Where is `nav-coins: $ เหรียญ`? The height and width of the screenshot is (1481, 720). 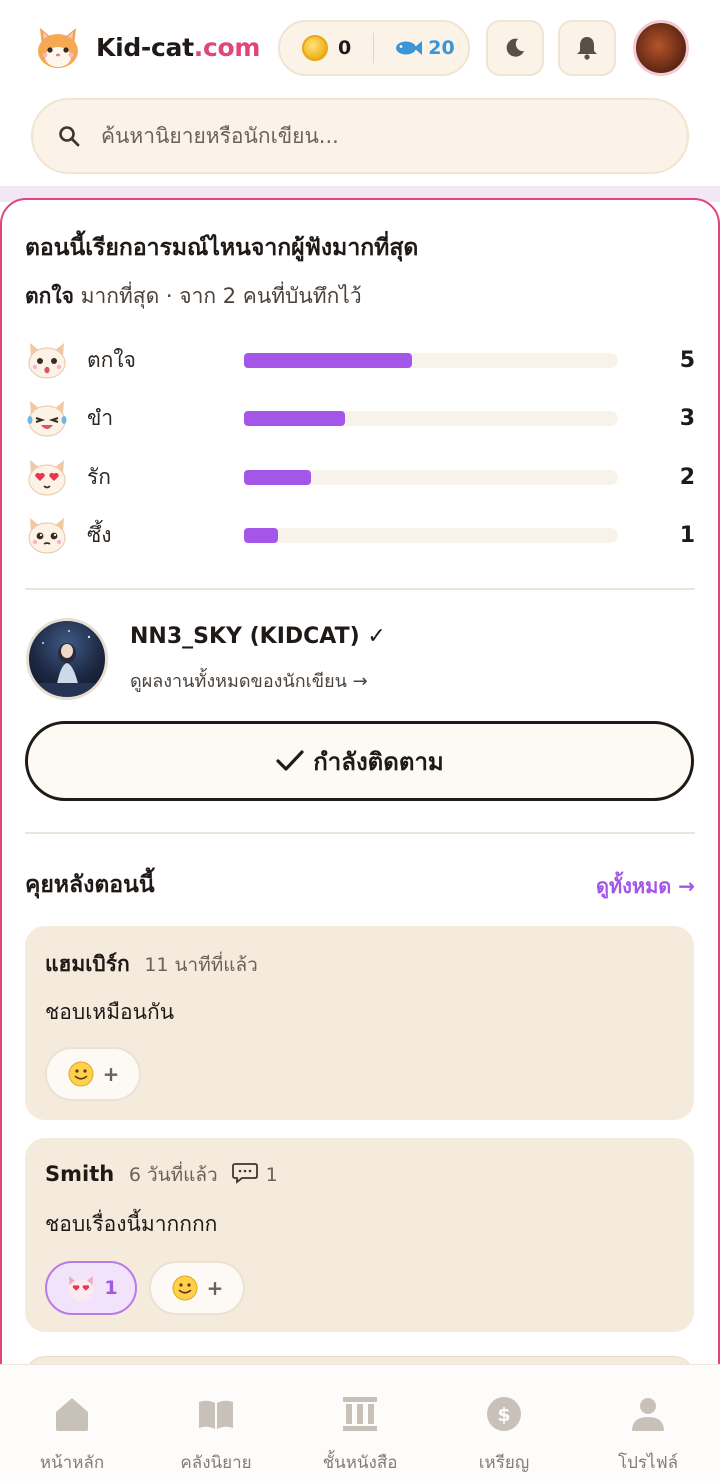
nav-coins: $ เหรียญ is located at coordinates (504, 1423).